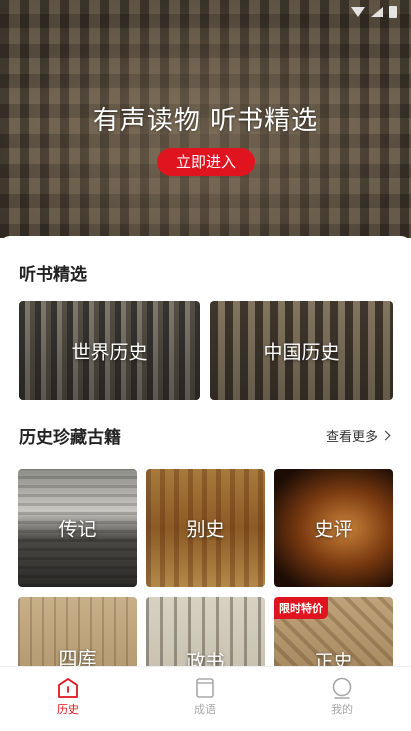  What do you see at coordinates (77, 631) in the screenshot?
I see `card-siku: 四库` at bounding box center [77, 631].